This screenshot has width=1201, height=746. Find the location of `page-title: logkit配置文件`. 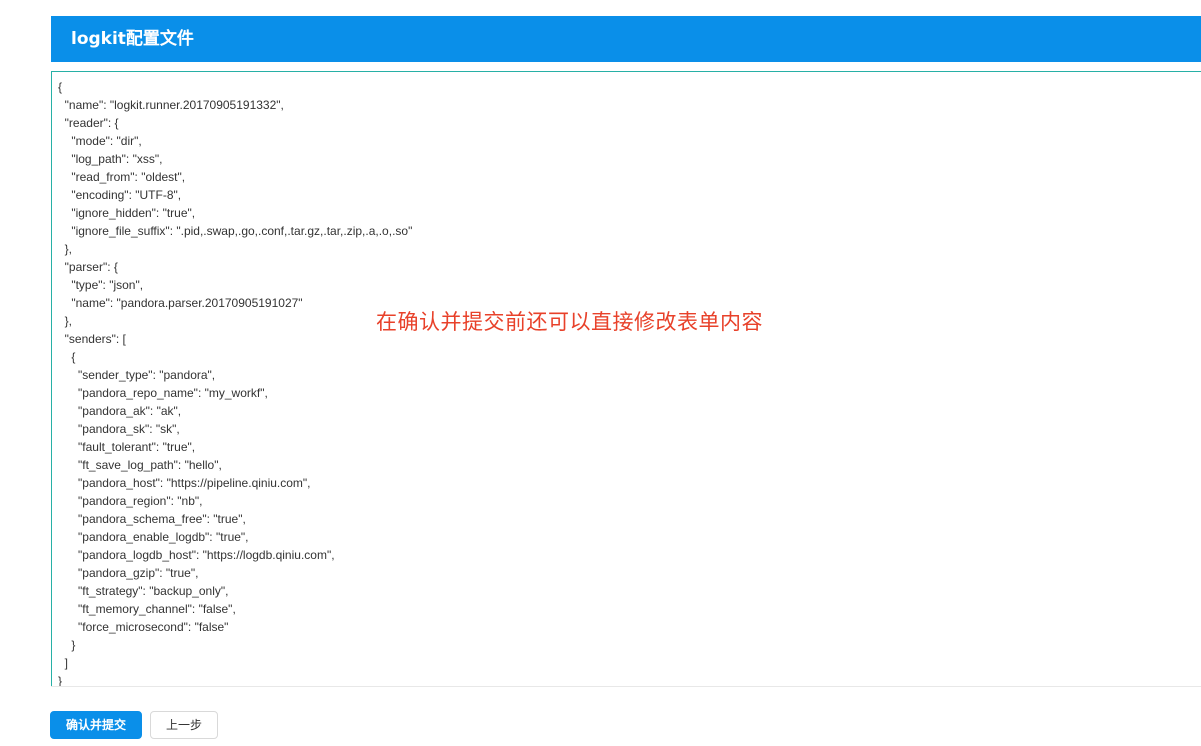

page-title: logkit配置文件 is located at coordinates (132, 39).